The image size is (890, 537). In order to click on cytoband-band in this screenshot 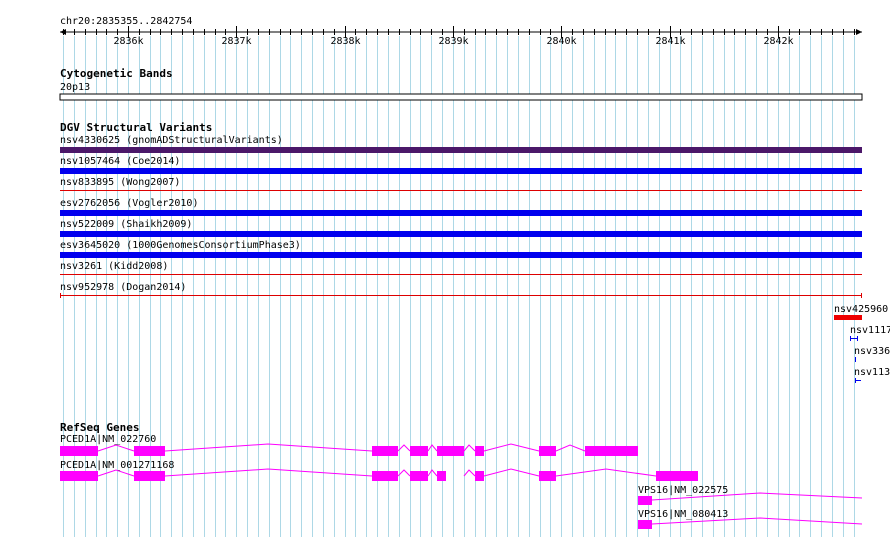, I will do `click(461, 97)`.